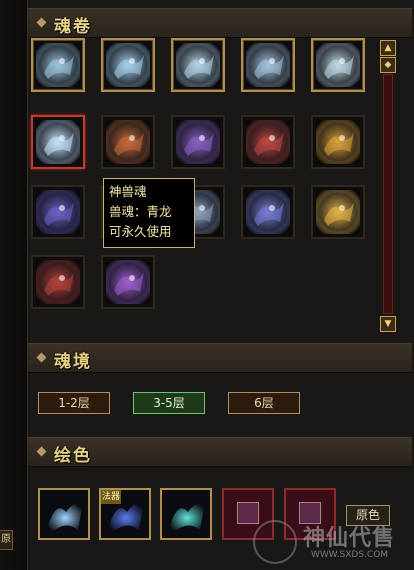 The height and width of the screenshot is (570, 414). I want to click on white-butterfly-soul-icon, so click(198, 65).